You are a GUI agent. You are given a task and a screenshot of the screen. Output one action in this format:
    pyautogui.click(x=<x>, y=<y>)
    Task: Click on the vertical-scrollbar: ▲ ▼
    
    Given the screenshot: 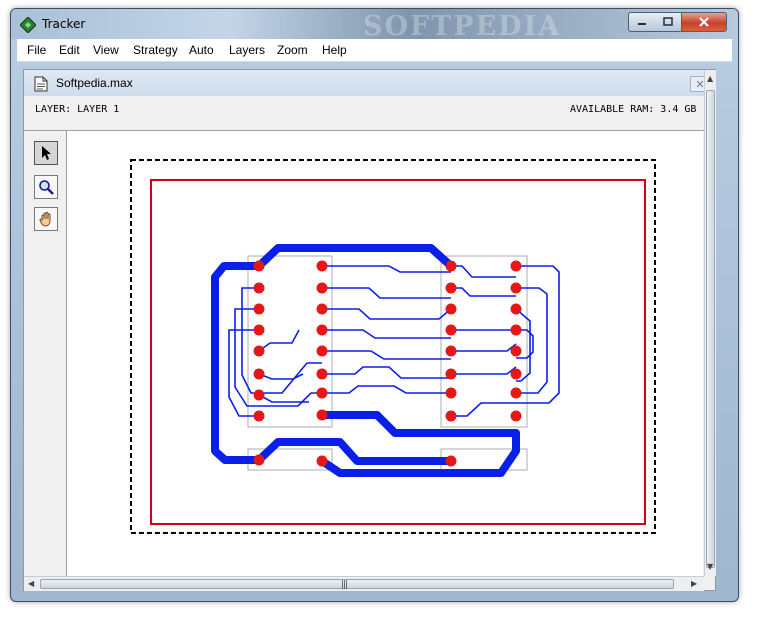 What is the action you would take?
    pyautogui.click(x=710, y=323)
    